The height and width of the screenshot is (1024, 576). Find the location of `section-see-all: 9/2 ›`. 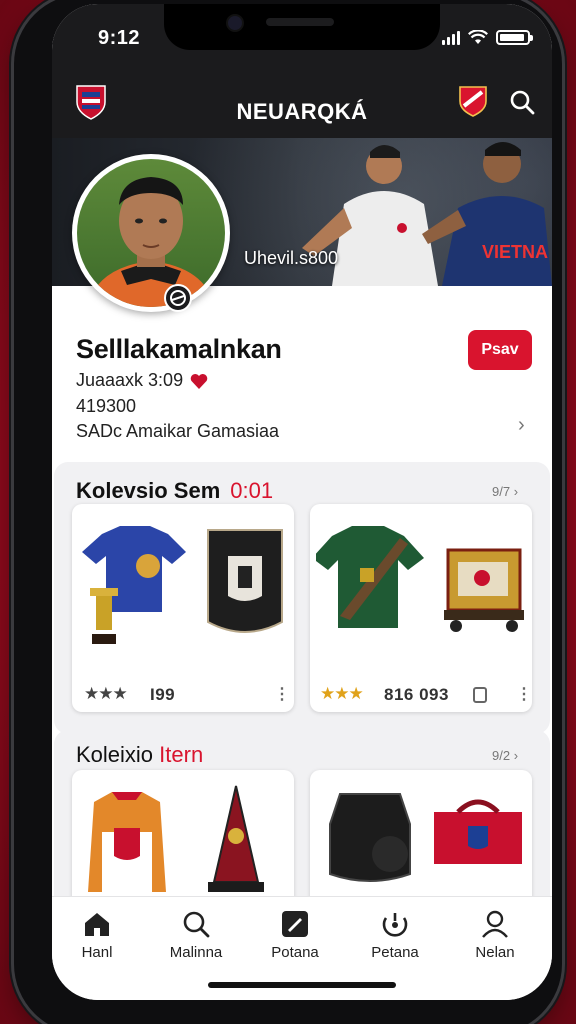

section-see-all: 9/2 › is located at coordinates (505, 755).